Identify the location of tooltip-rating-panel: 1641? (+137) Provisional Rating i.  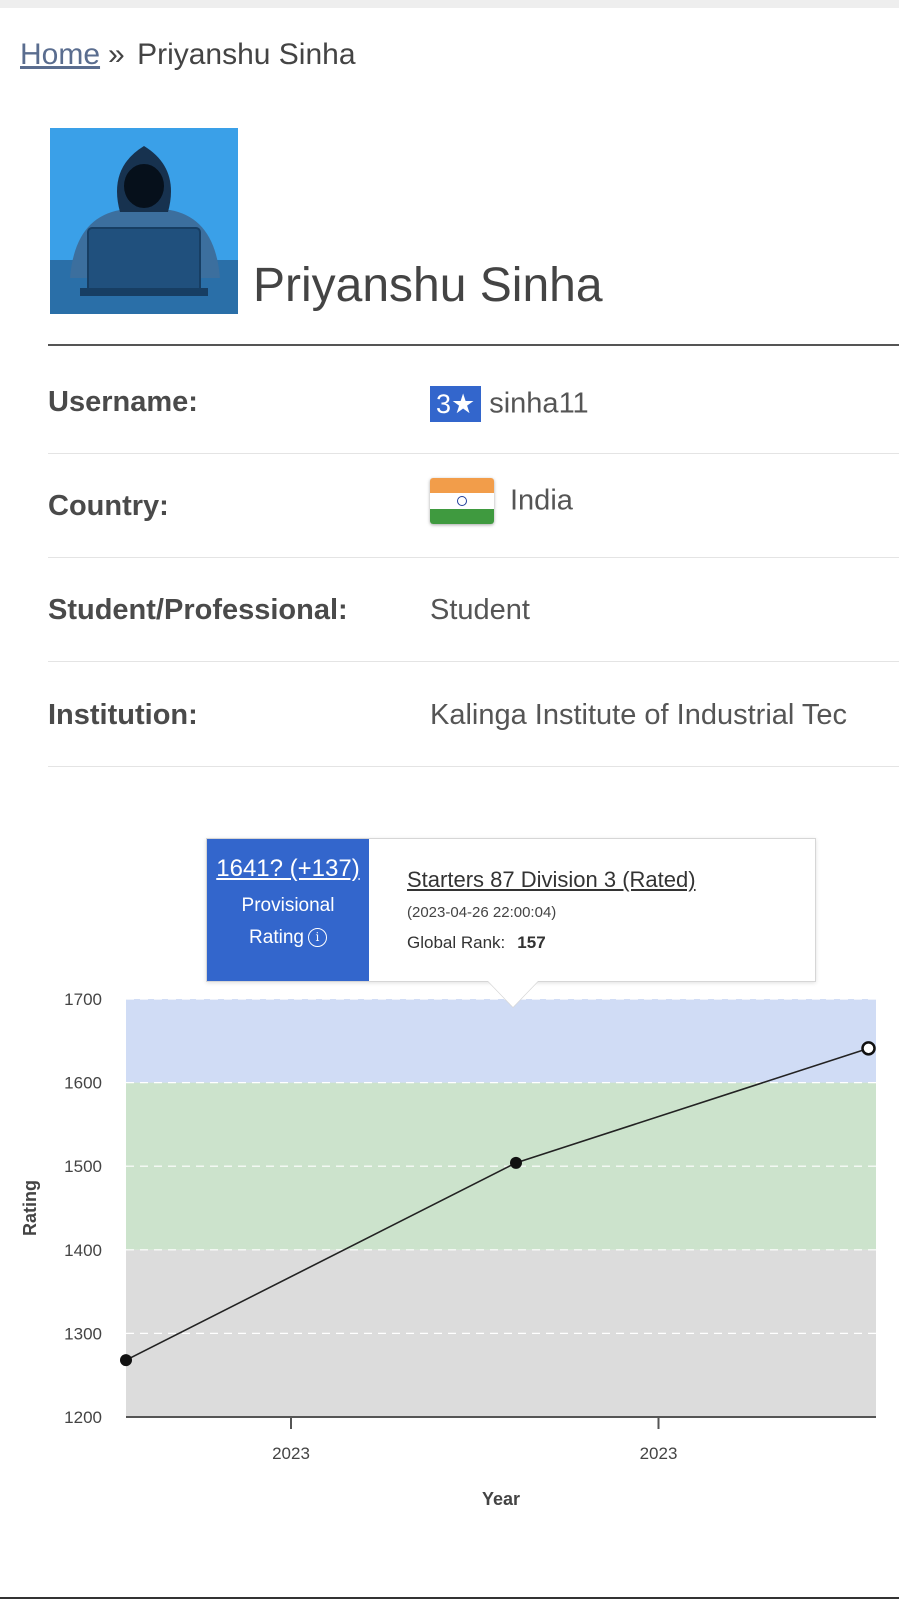
(288, 910).